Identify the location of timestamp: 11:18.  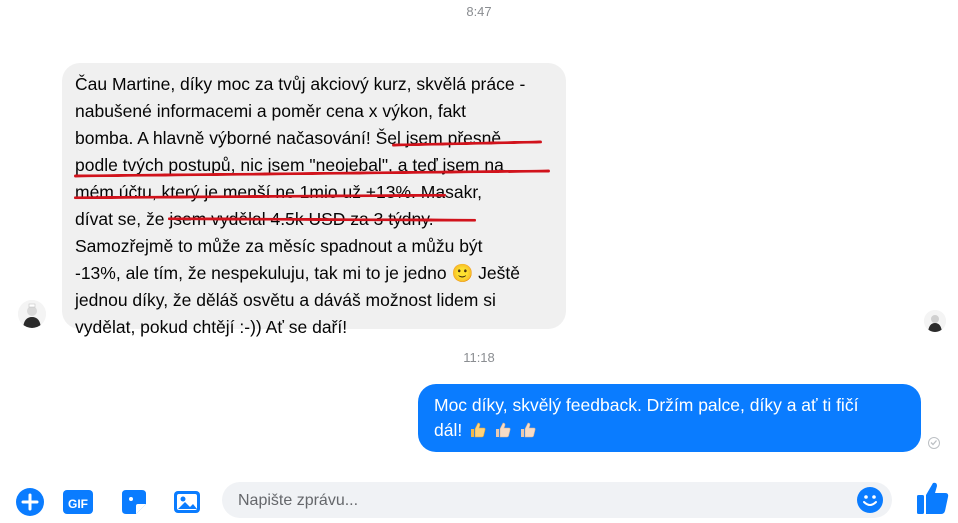
(479, 357).